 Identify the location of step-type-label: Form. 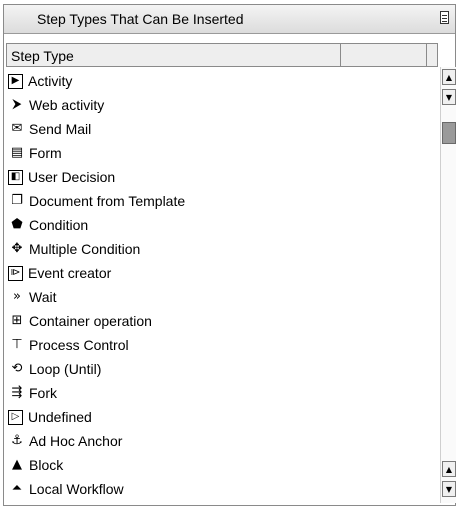
(45, 153).